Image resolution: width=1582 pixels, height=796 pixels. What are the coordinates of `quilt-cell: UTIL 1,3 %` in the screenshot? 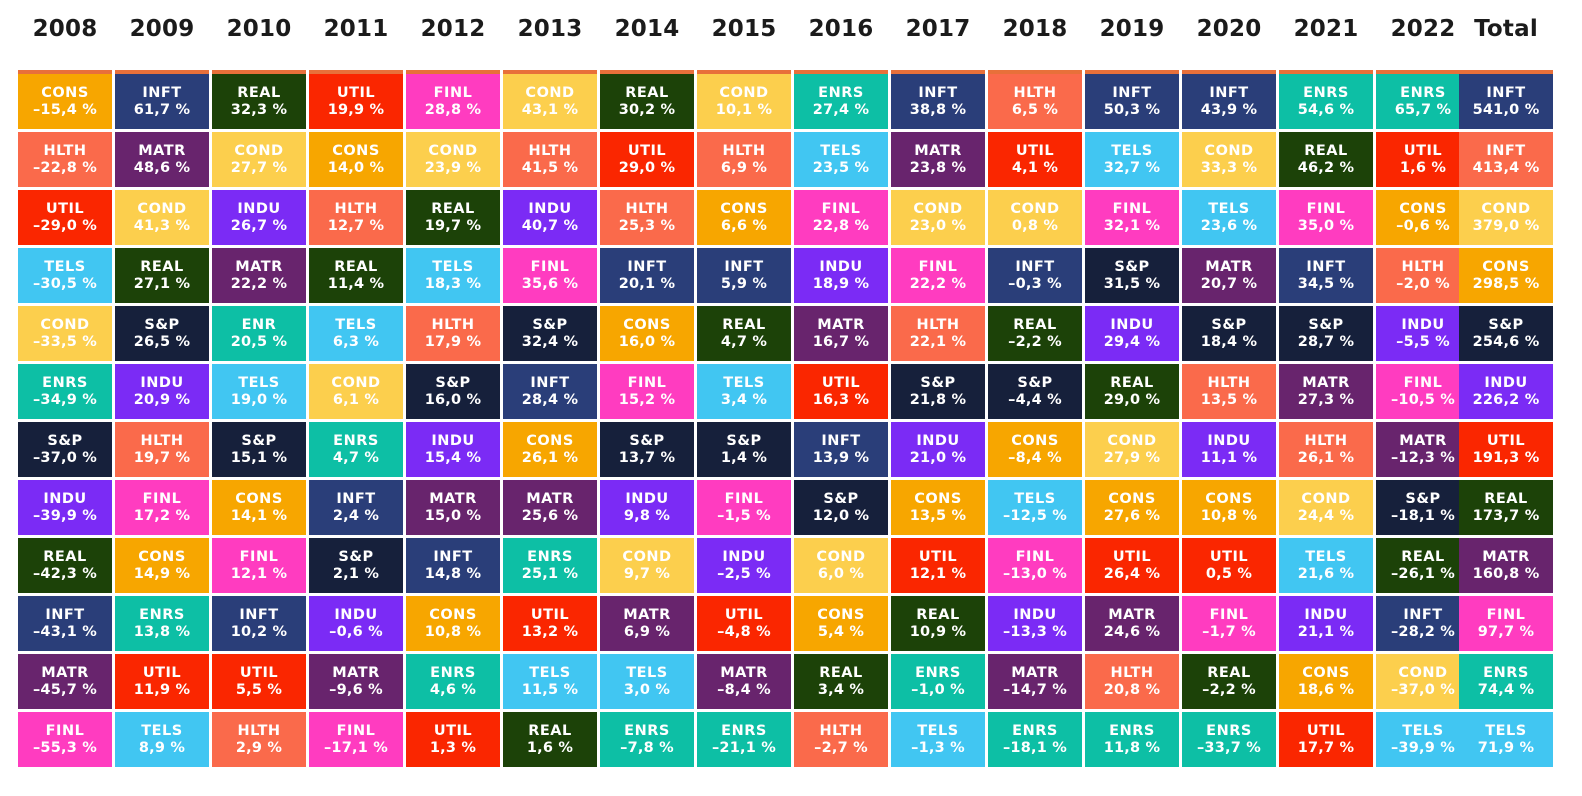 It's located at (453, 739).